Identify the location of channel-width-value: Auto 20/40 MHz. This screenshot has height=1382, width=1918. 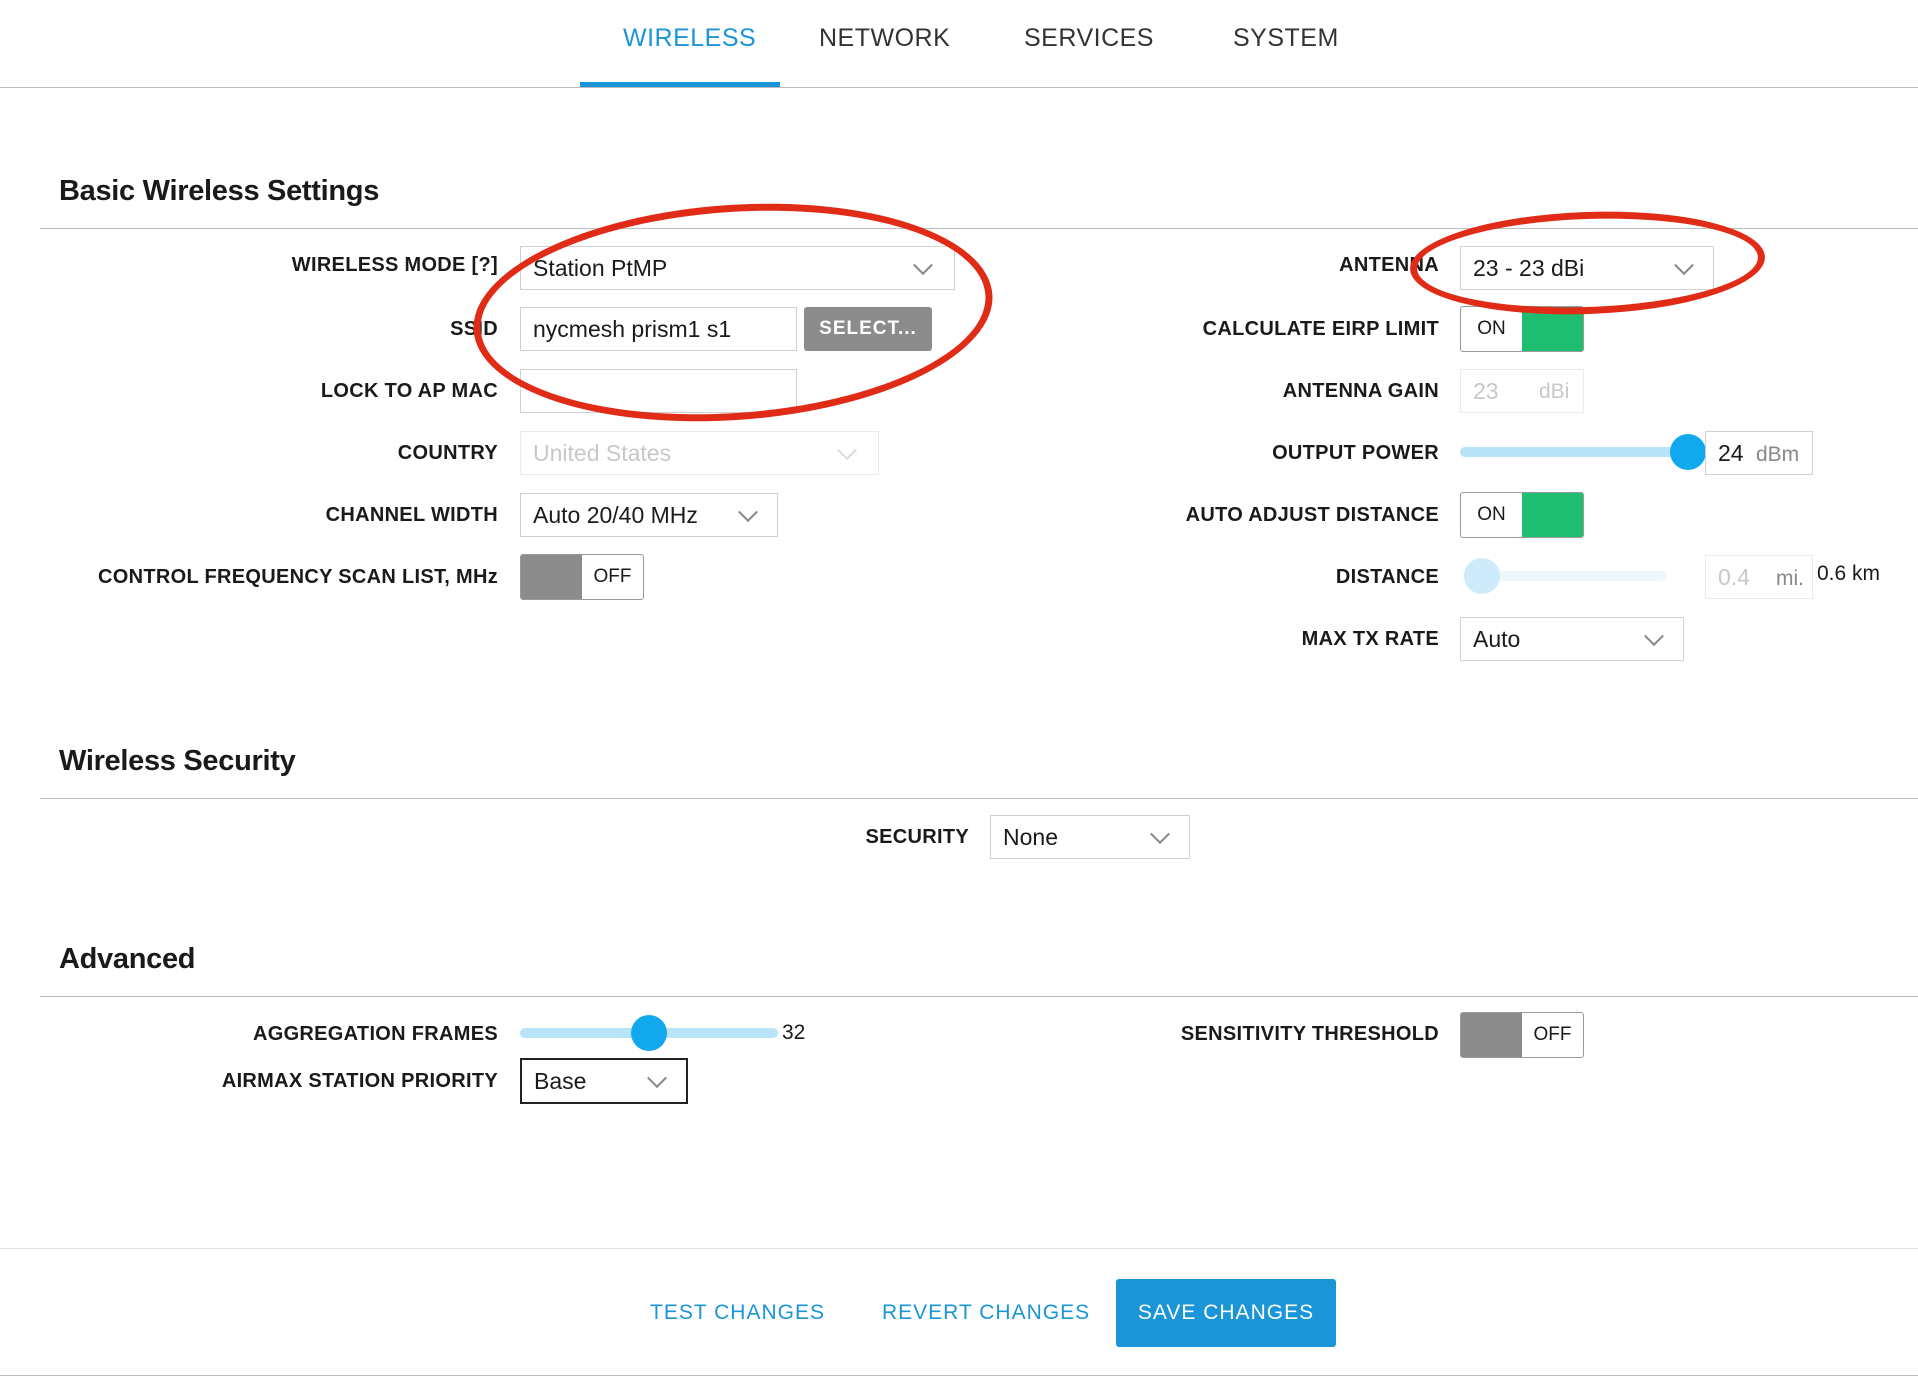
(615, 514).